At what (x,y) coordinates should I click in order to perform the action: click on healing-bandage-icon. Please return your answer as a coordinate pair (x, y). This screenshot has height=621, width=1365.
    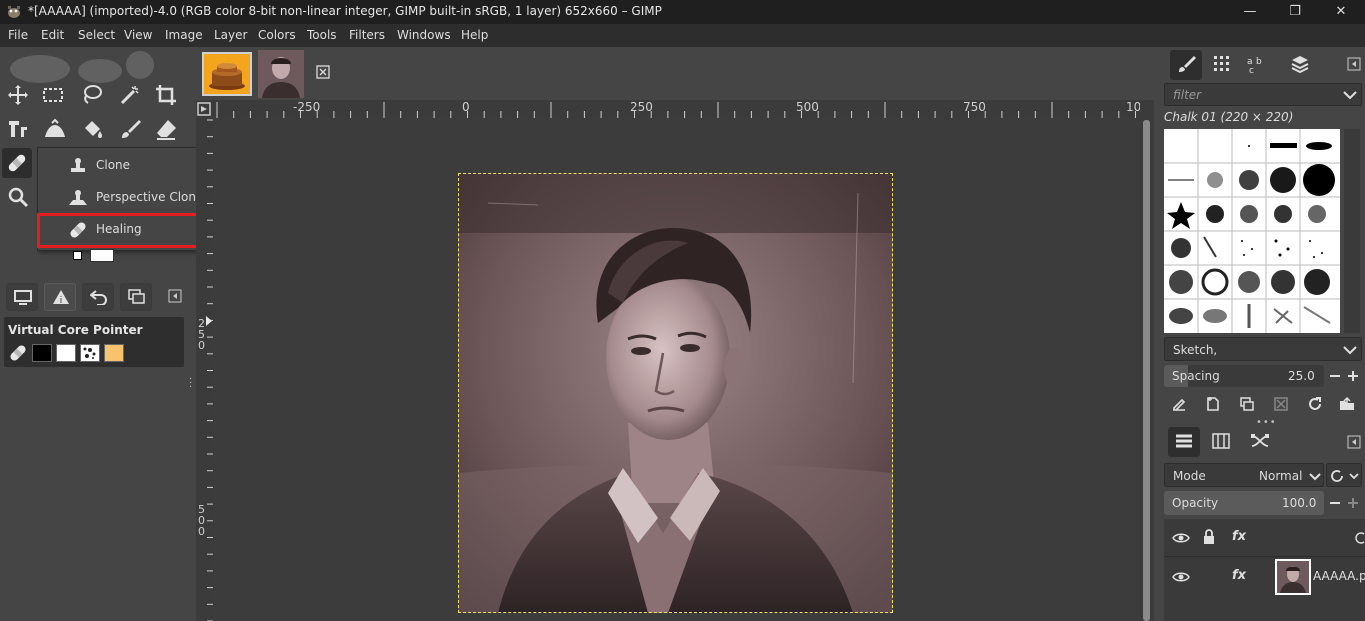
    Looking at the image, I should click on (18, 353).